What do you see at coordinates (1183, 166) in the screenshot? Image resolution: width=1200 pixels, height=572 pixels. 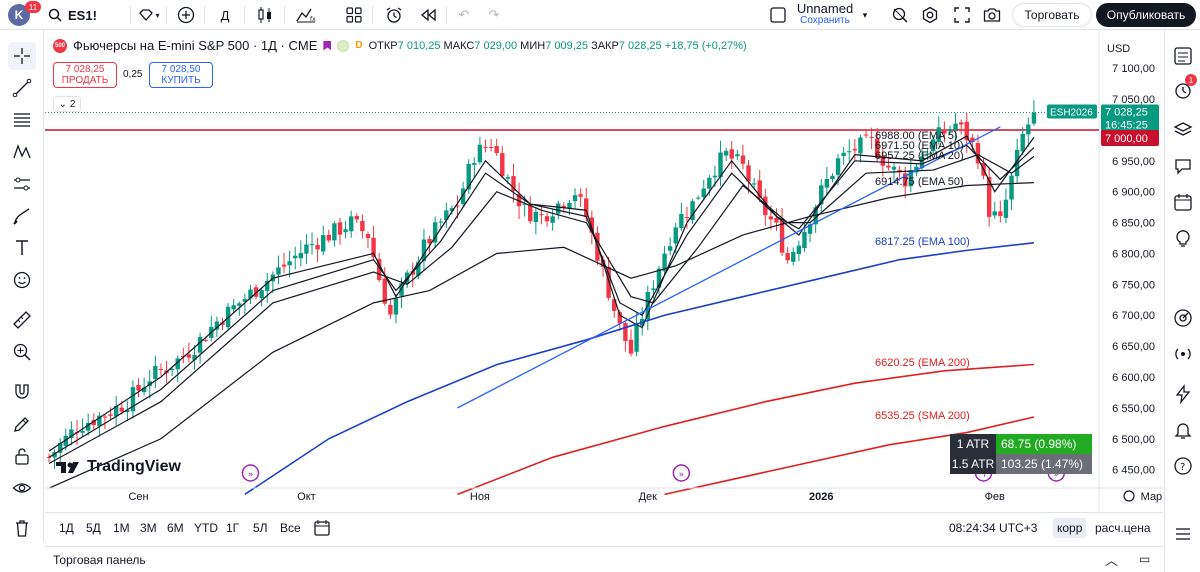 I see `chat-button` at bounding box center [1183, 166].